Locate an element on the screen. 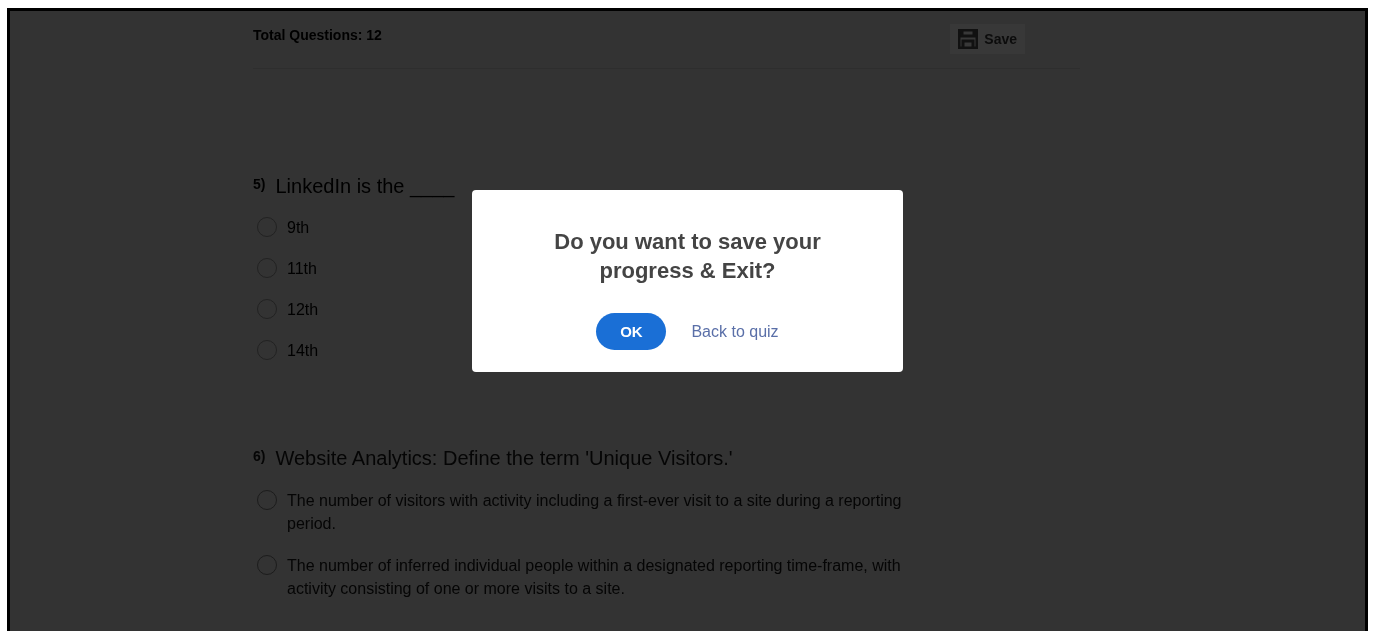  ok-button: OK is located at coordinates (631, 331).